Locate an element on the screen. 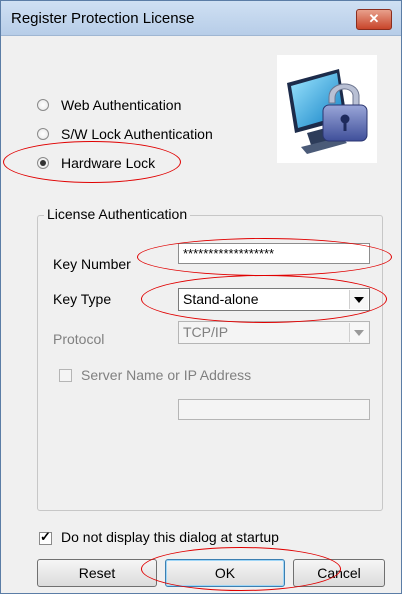  key-type-label: Key Type is located at coordinates (82, 299).